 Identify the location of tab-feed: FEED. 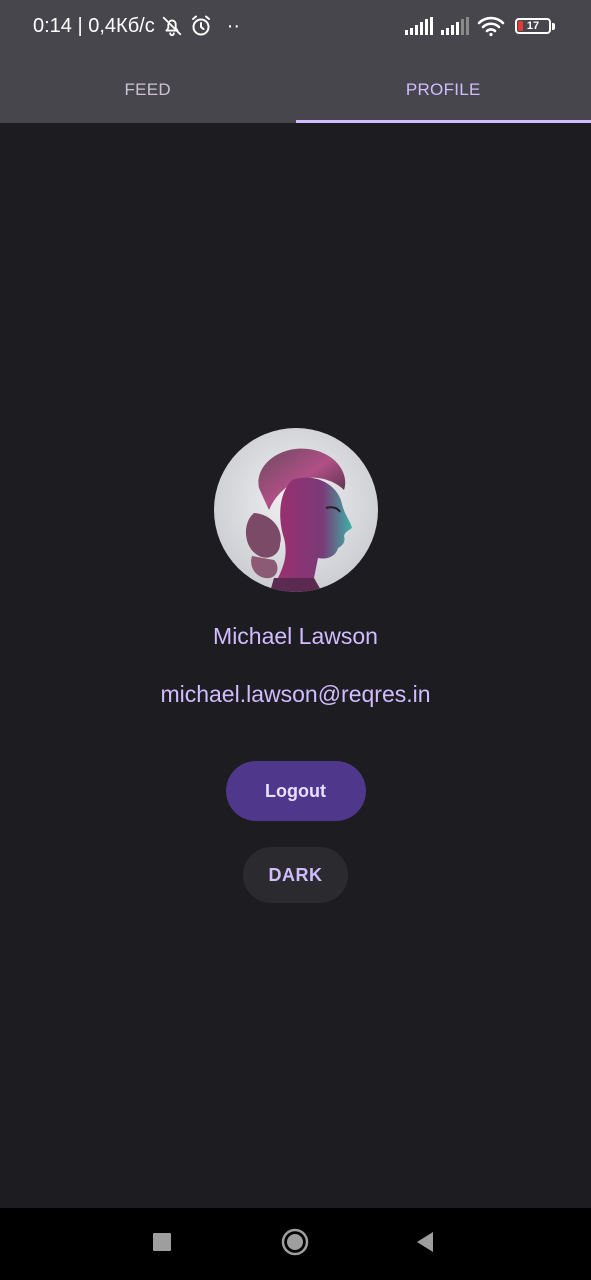
(148, 89).